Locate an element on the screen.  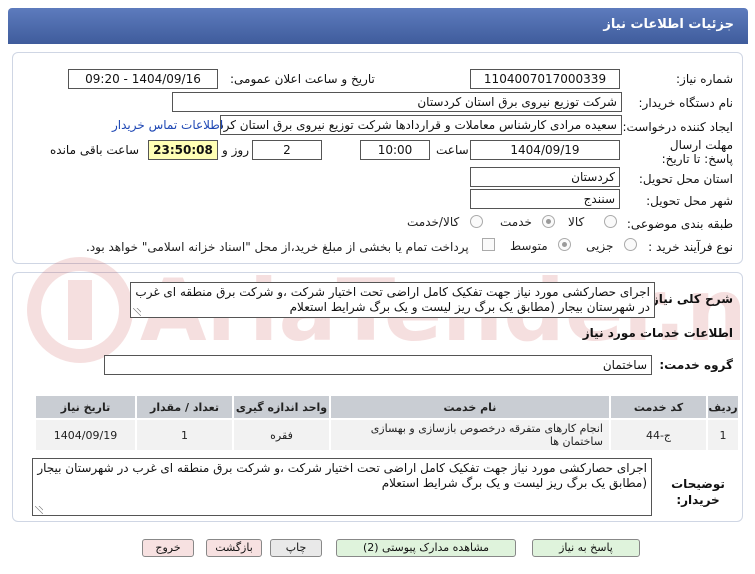
cell-service-code: ج-44 is located at coordinates (658, 435).